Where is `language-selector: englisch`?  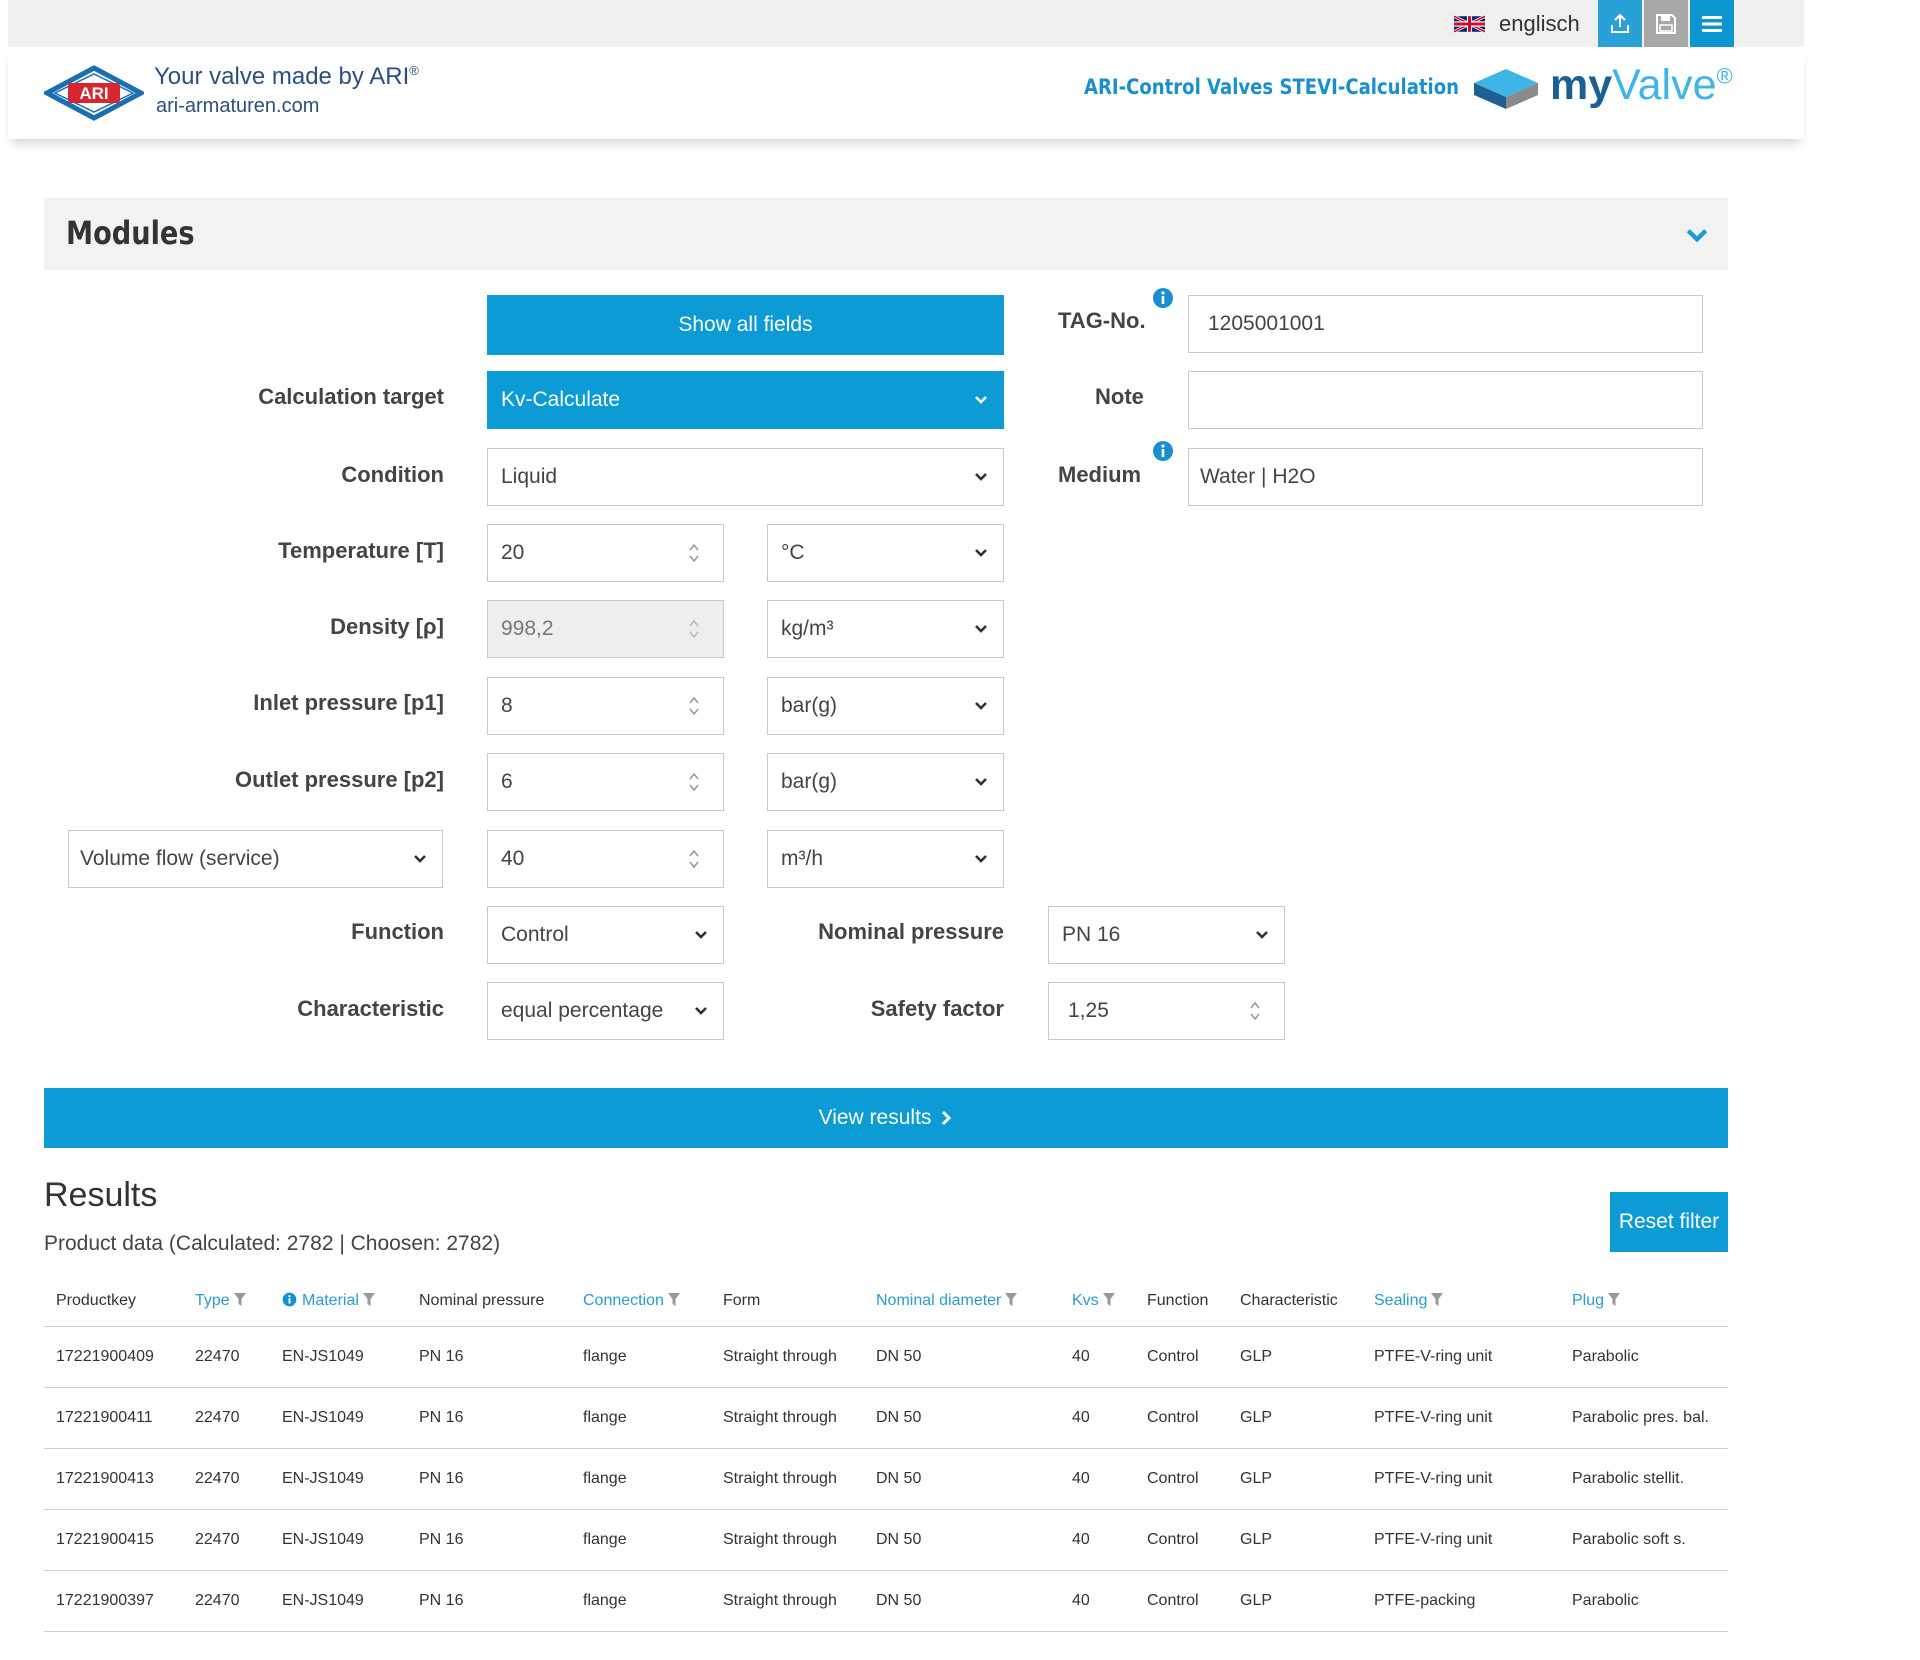 language-selector: englisch is located at coordinates (1517, 23).